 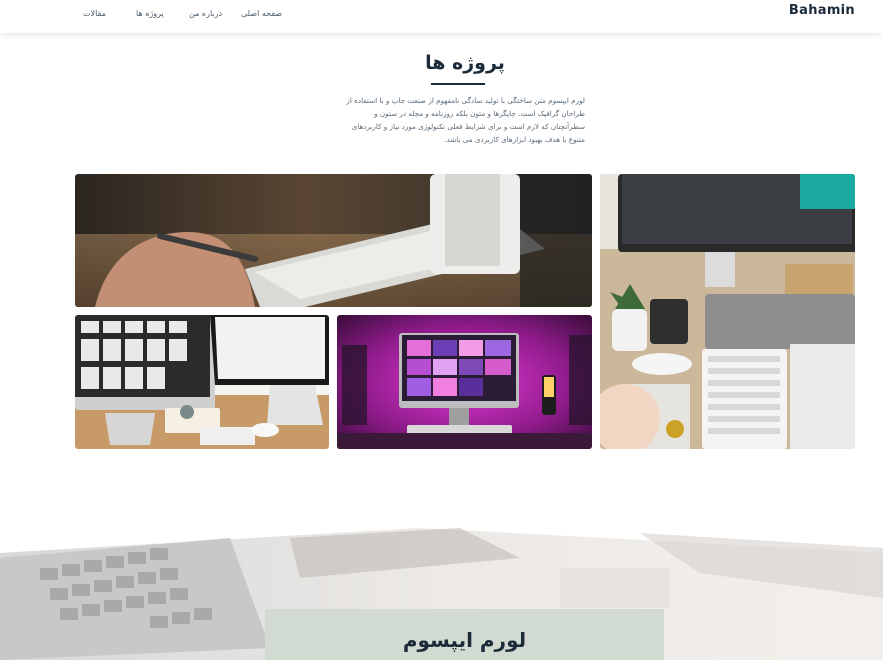 What do you see at coordinates (464, 640) in the screenshot?
I see `banner-card-title: لورم ایپسوم` at bounding box center [464, 640].